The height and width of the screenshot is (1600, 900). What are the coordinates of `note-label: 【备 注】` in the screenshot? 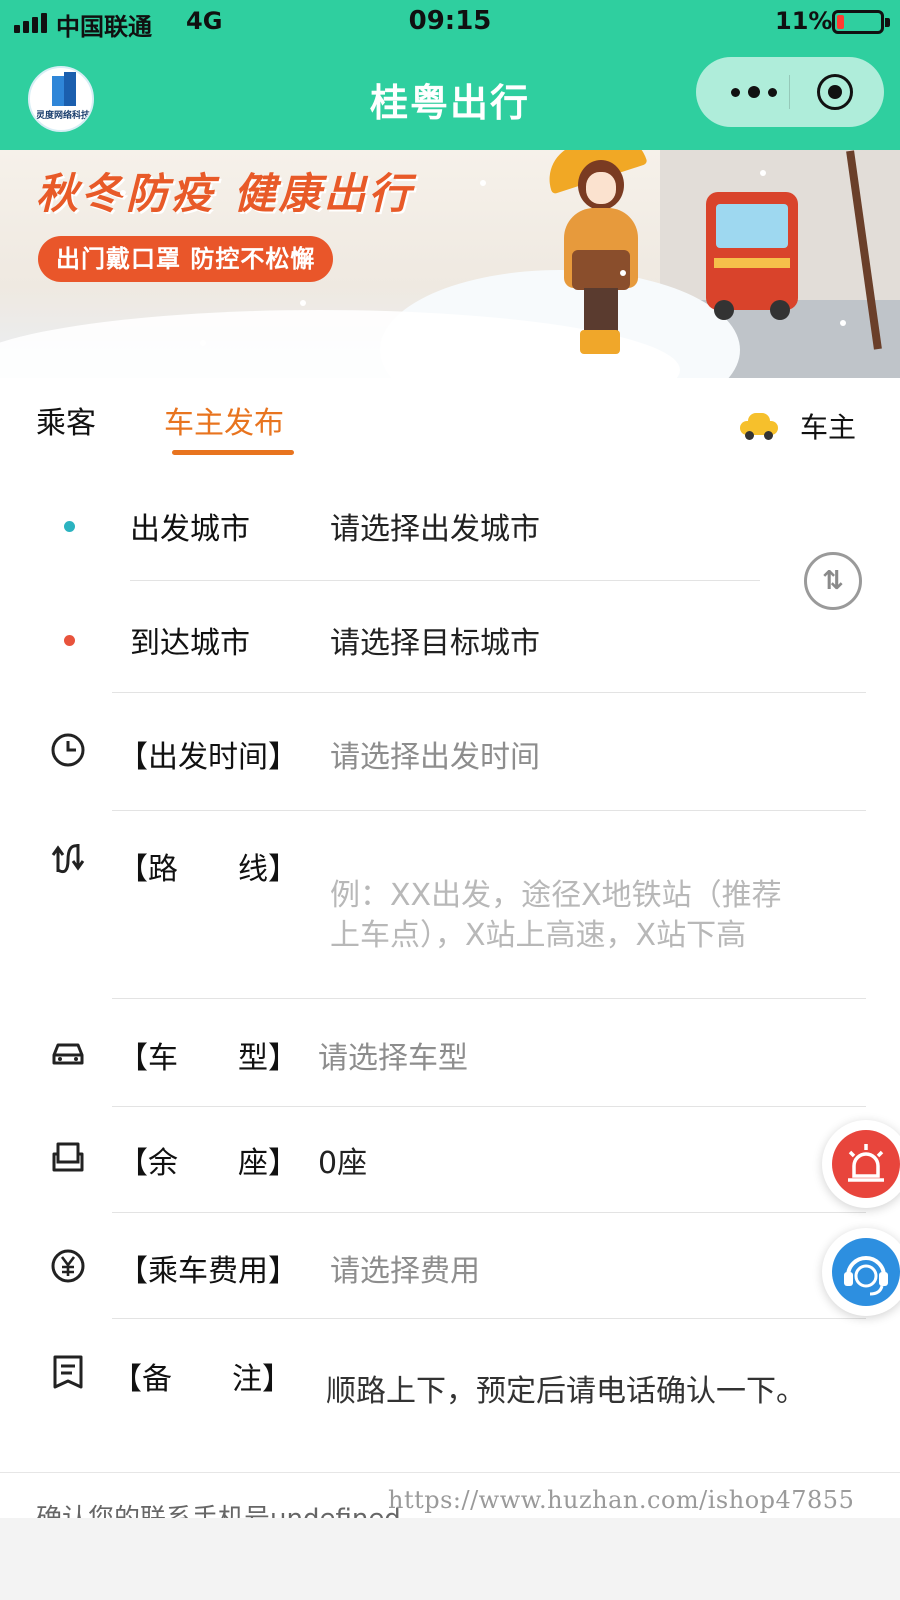 It's located at (202, 1379).